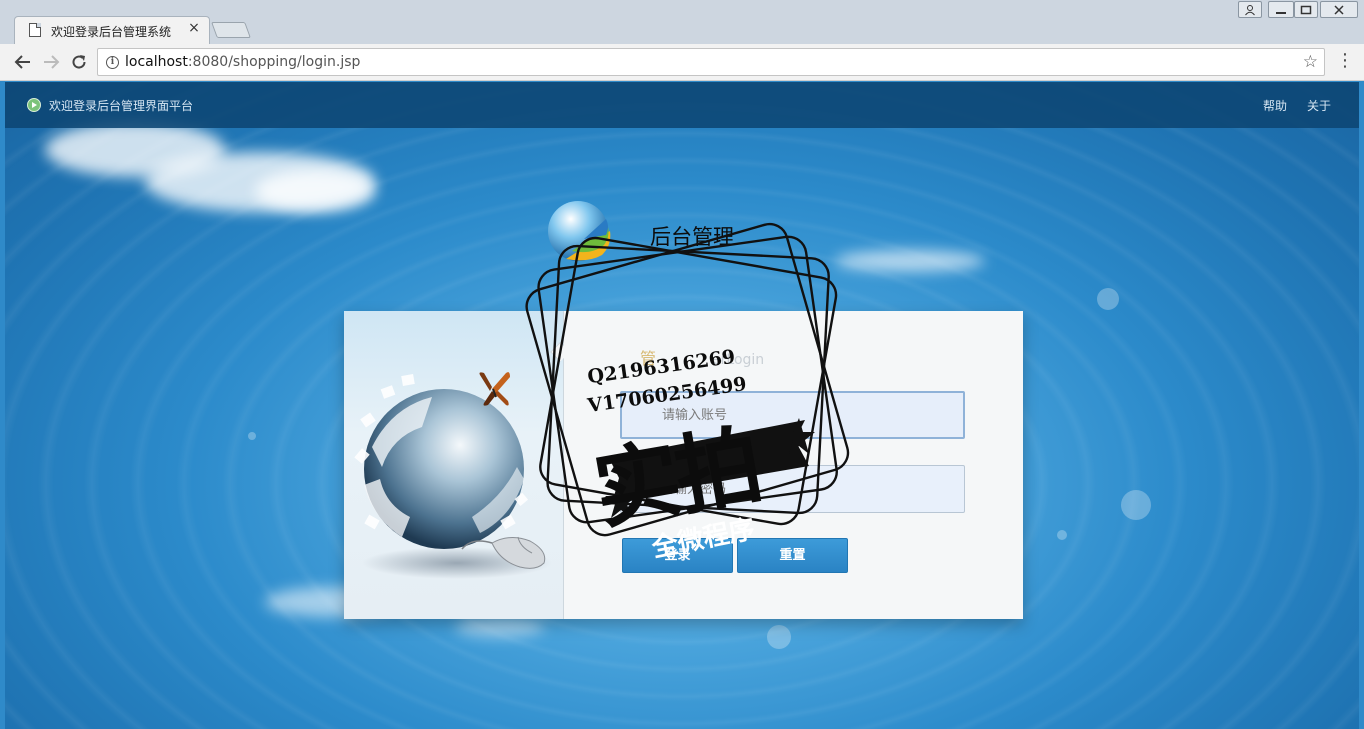  What do you see at coordinates (1319, 105) in the screenshot?
I see `about-link: 关于` at bounding box center [1319, 105].